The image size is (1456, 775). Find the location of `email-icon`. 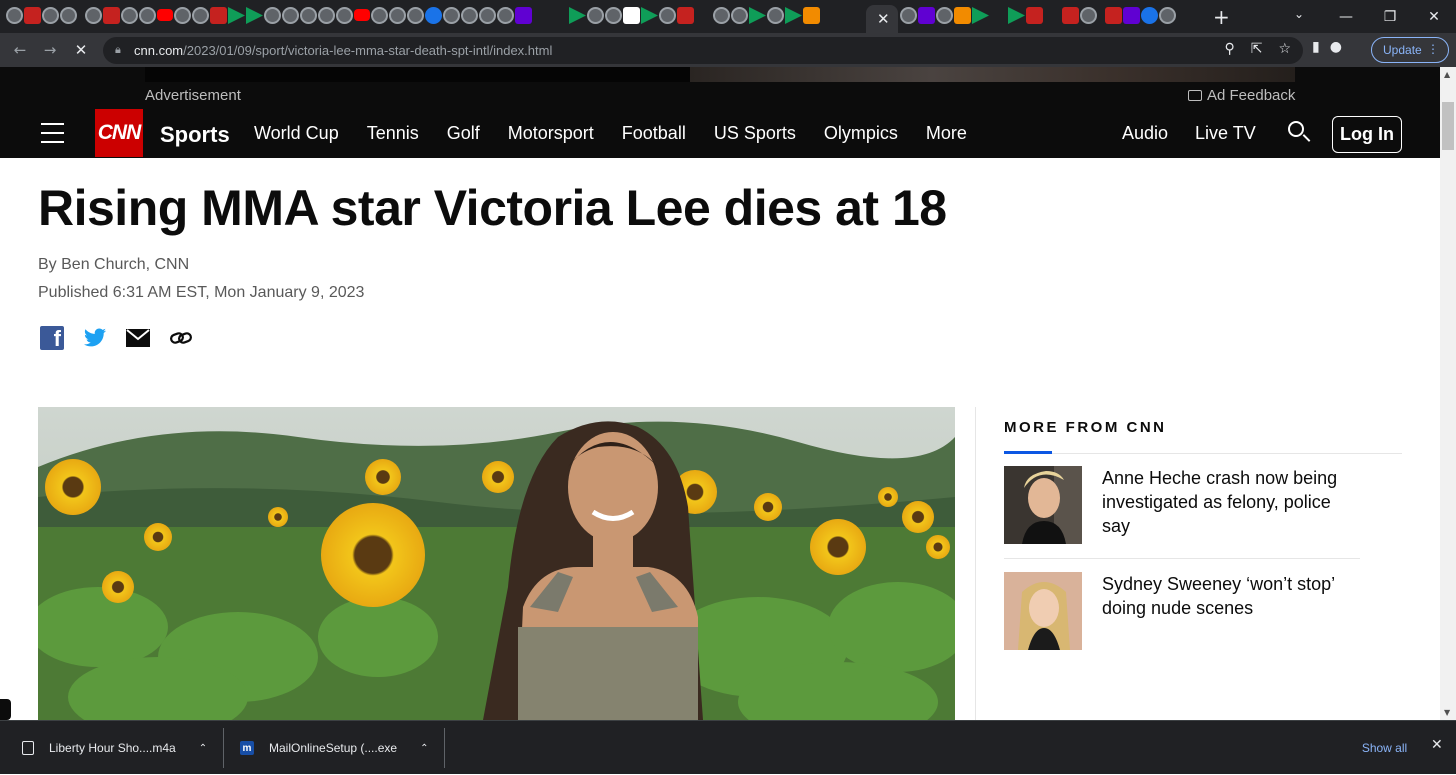

email-icon is located at coordinates (138, 338).